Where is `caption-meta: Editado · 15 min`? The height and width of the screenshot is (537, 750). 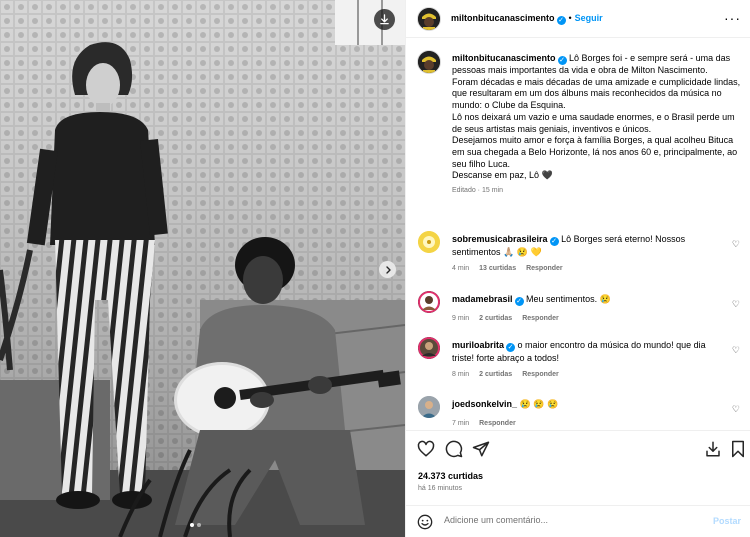
caption-meta: Editado · 15 min is located at coordinates (477, 191).